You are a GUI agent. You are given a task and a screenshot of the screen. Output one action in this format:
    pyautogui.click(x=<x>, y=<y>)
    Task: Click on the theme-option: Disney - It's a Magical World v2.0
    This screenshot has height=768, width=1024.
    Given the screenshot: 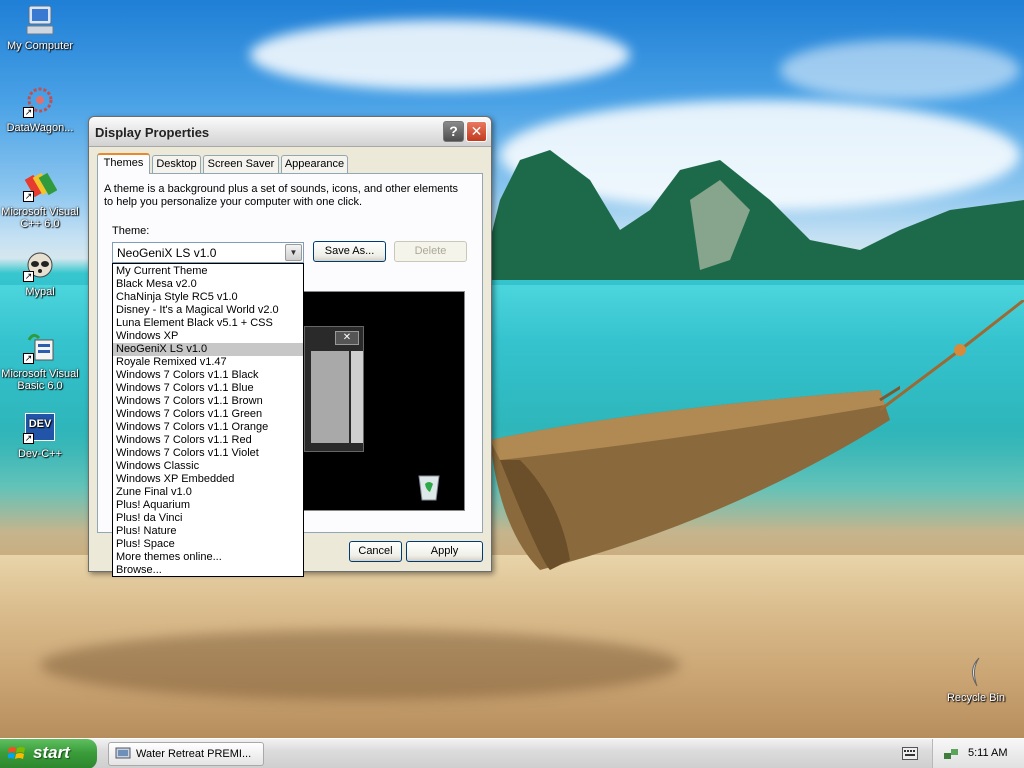 What is the action you would take?
    pyautogui.click(x=208, y=310)
    